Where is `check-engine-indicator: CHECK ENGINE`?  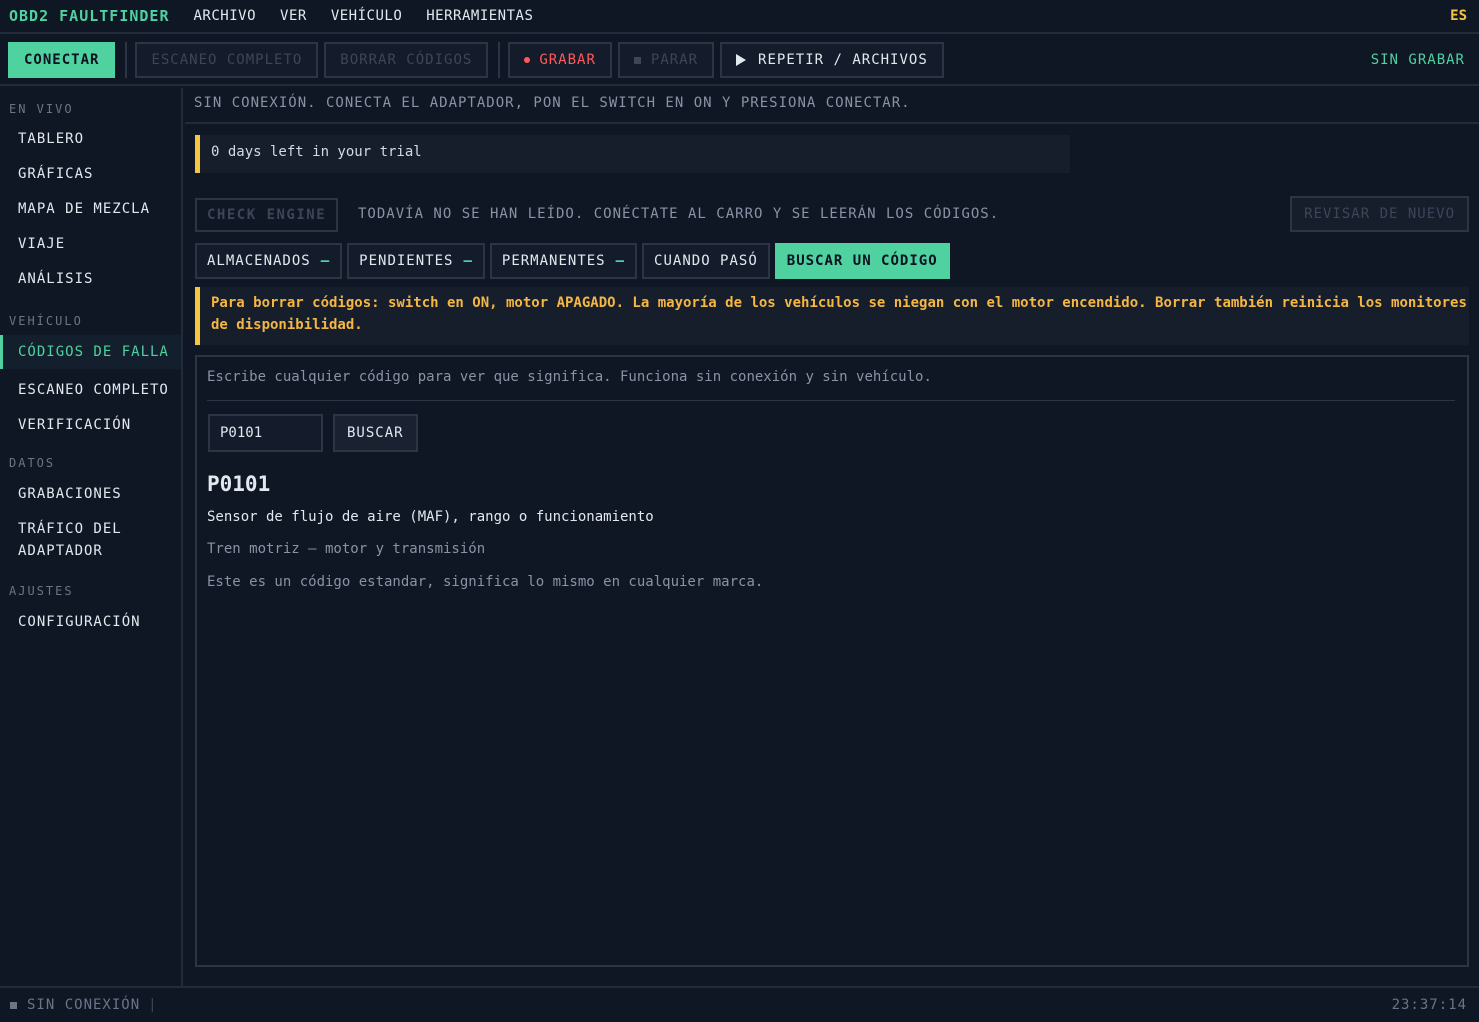
check-engine-indicator: CHECK ENGINE is located at coordinates (267, 215).